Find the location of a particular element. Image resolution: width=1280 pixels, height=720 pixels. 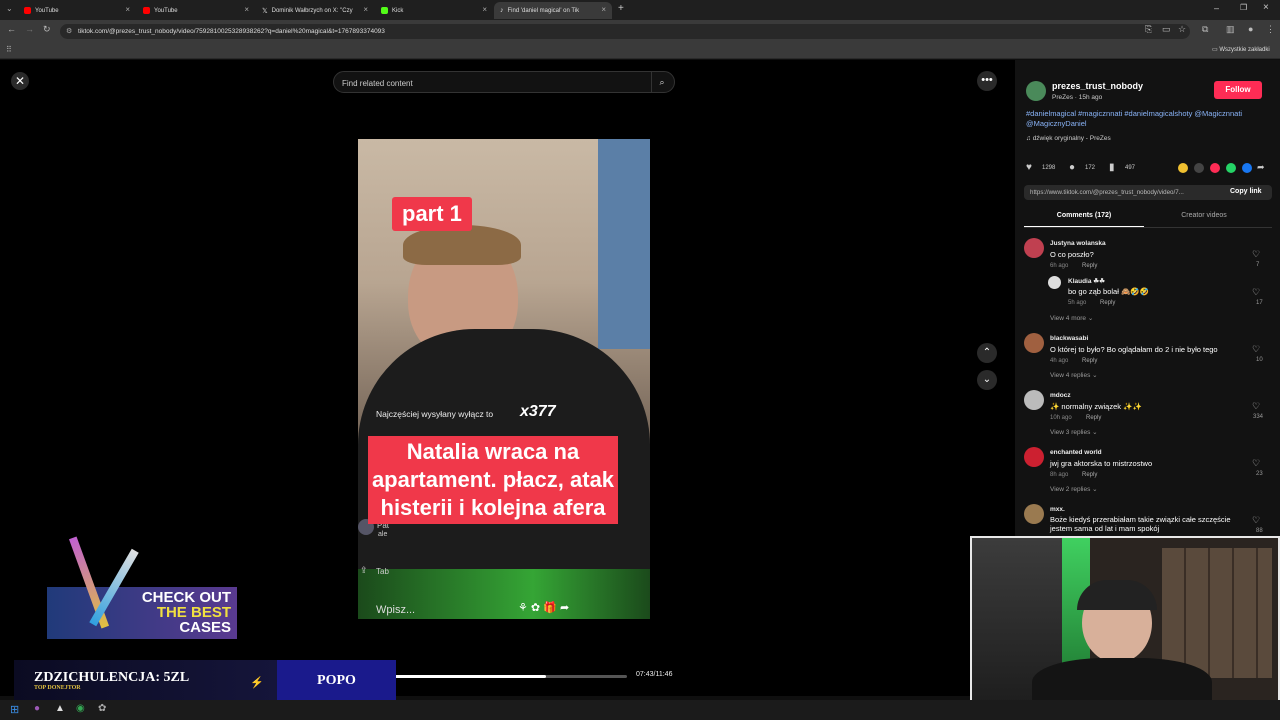

save-icon: ▮ is located at coordinates (1112, 167).